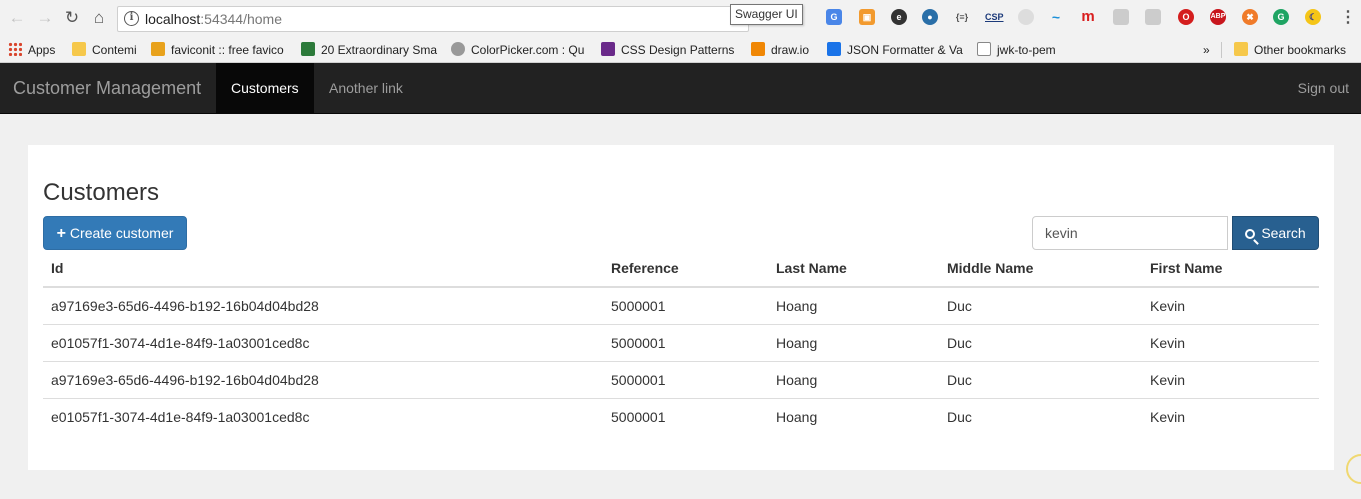 This screenshot has height=499, width=1361. I want to click on extension-icon: ✖, so click(1250, 17).